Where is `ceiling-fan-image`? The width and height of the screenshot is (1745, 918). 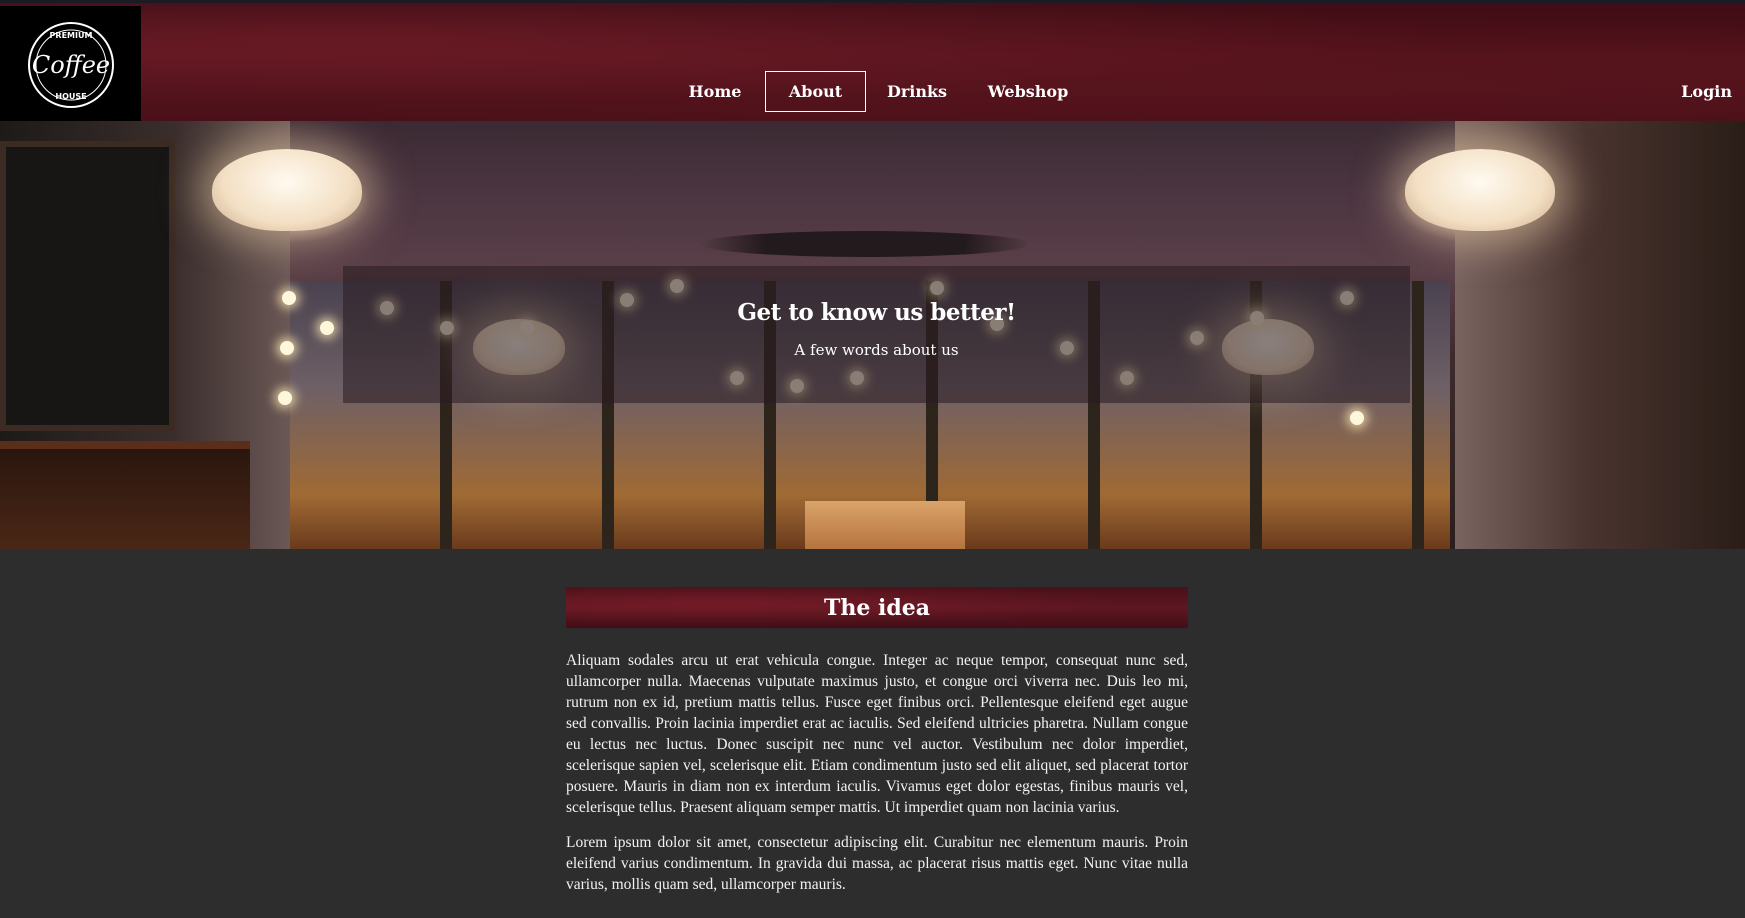
ceiling-fan-image is located at coordinates (865, 244).